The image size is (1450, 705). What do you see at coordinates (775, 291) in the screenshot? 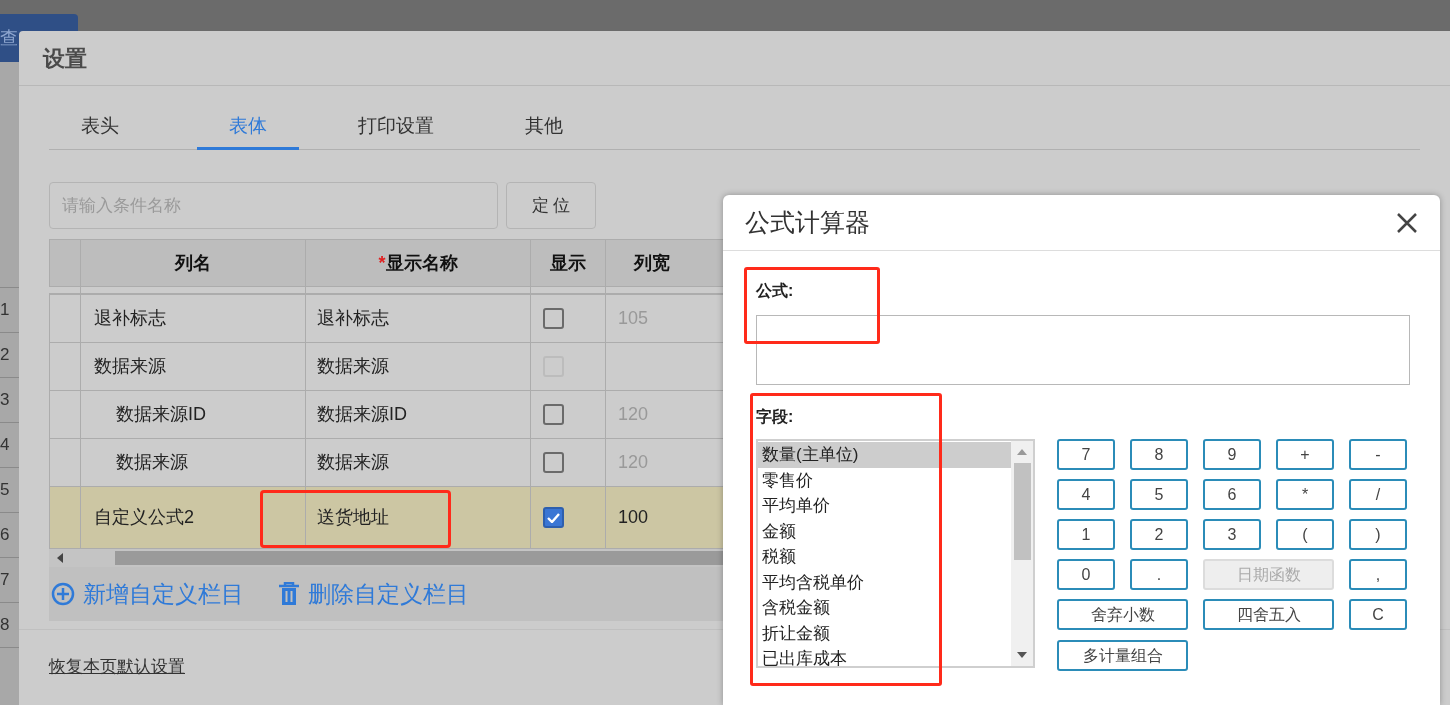
I see `formula-label: 公式:` at bounding box center [775, 291].